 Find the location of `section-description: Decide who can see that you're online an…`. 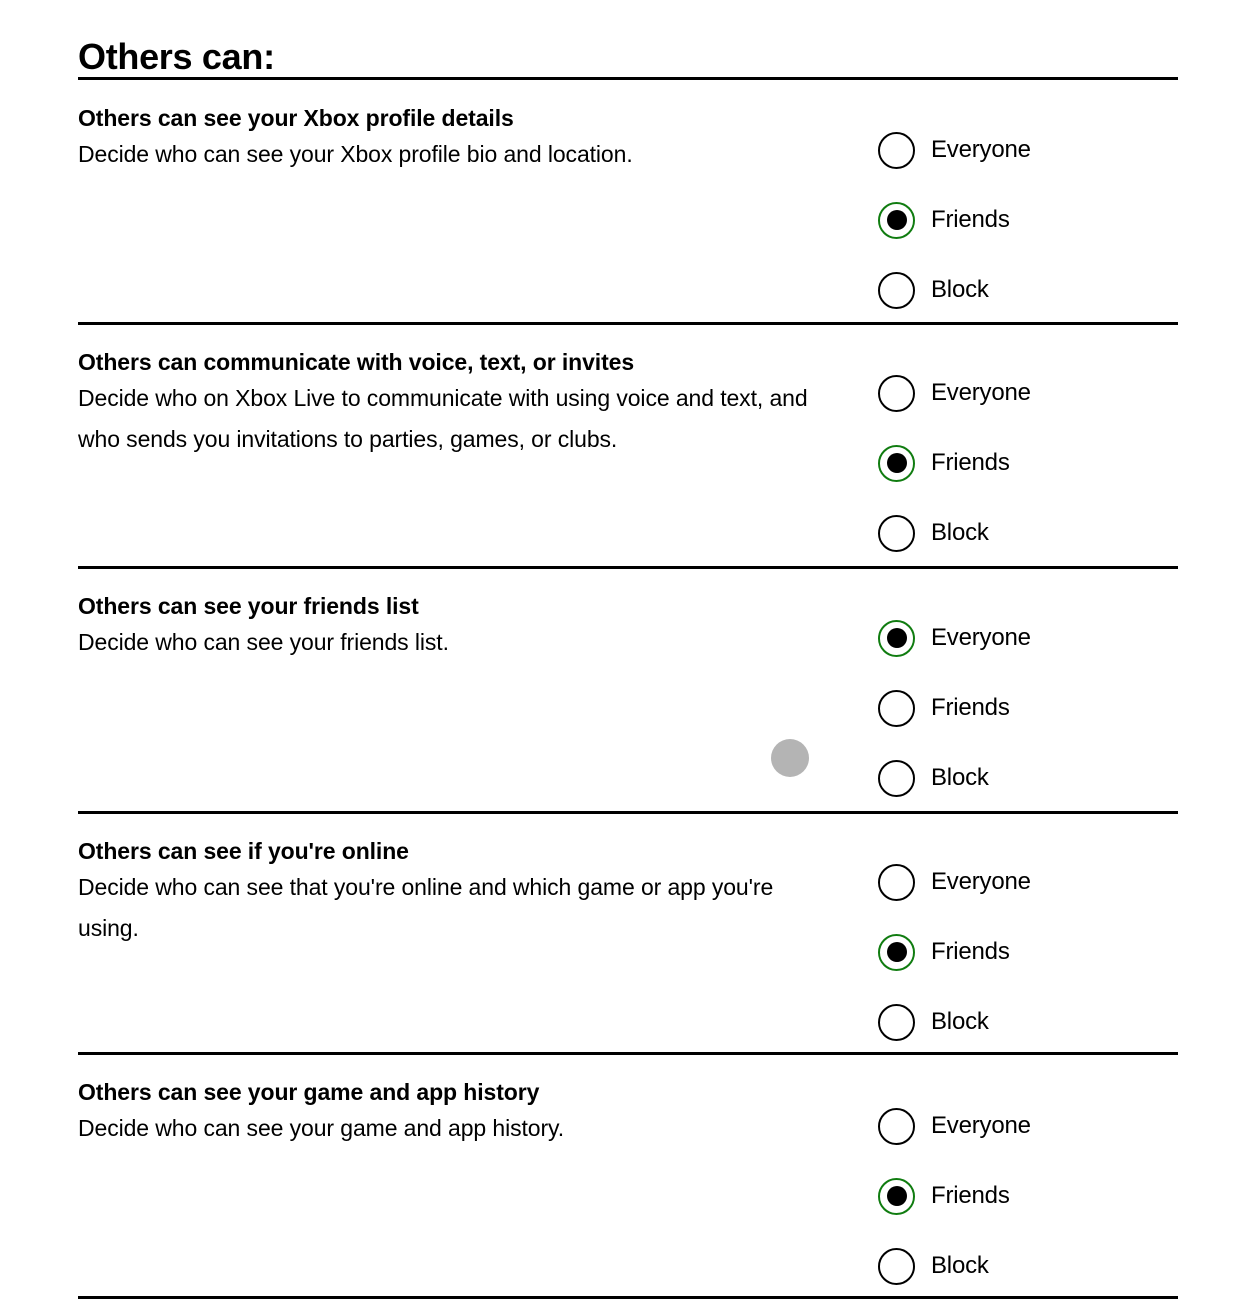

section-description: Decide who can see that you're online an… is located at coordinates (426, 907).